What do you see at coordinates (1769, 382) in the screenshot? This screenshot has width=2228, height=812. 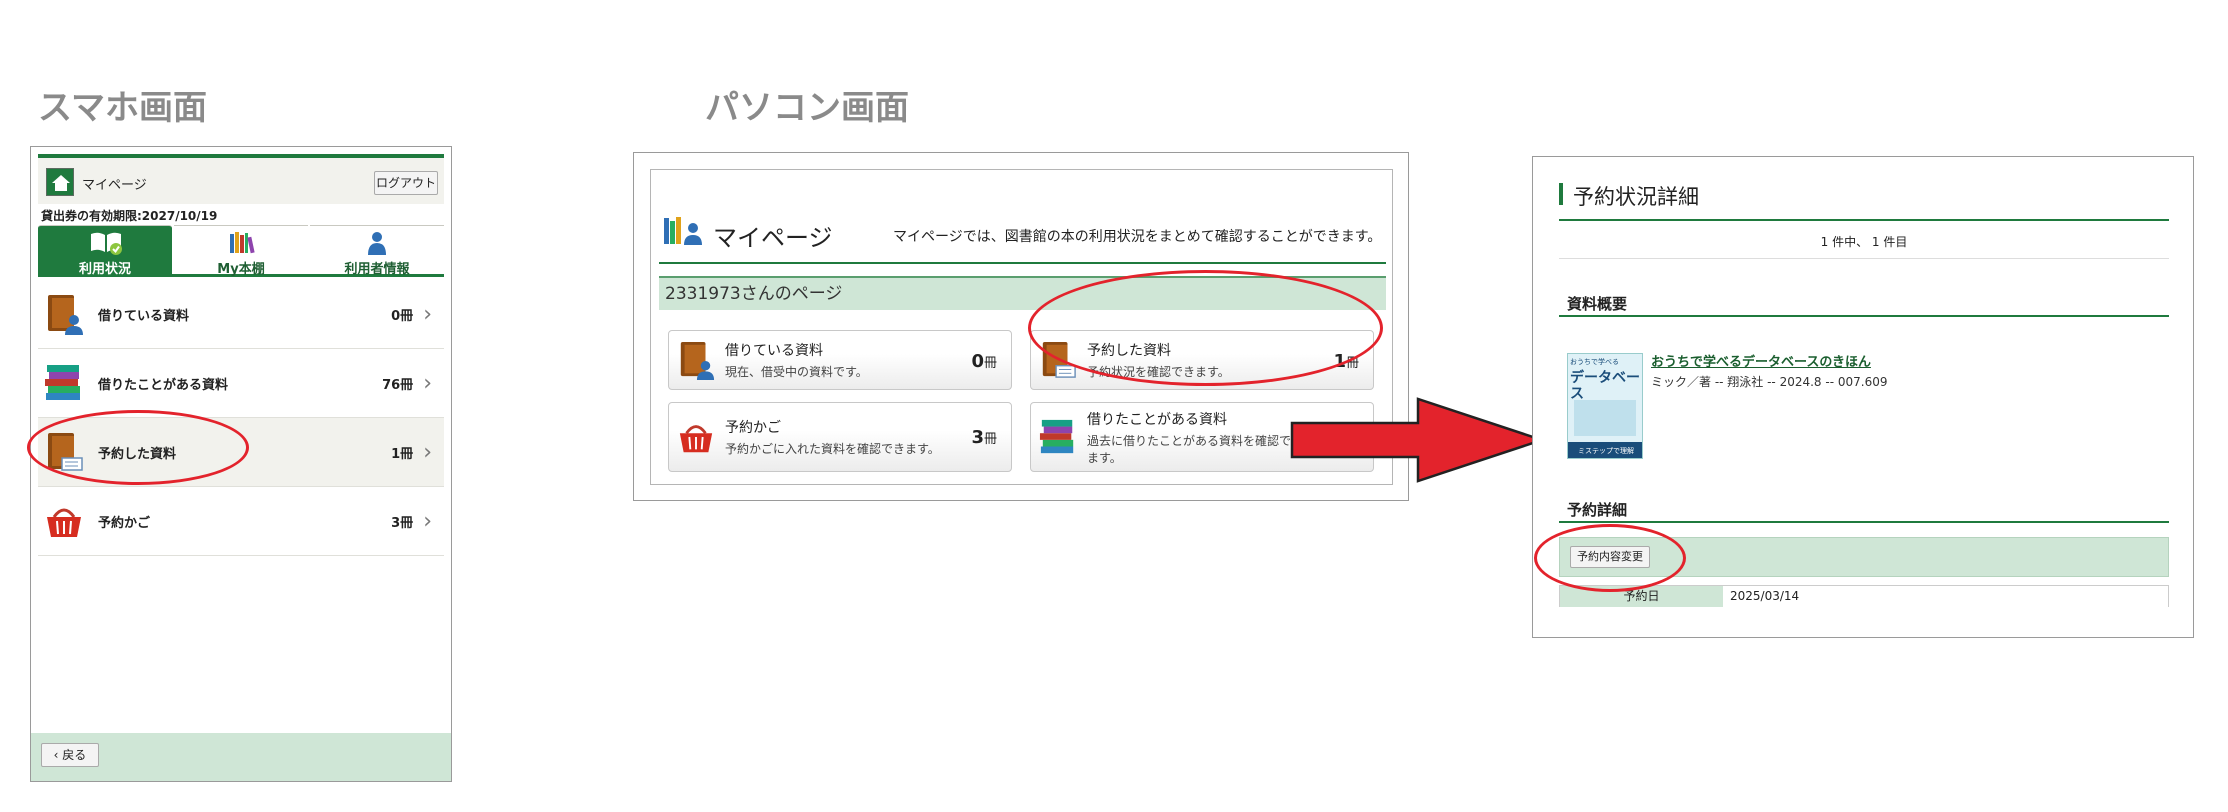 I see `book-meta: ミック／著 -- 翔泳社 -- 2024.8 -- 007.609` at bounding box center [1769, 382].